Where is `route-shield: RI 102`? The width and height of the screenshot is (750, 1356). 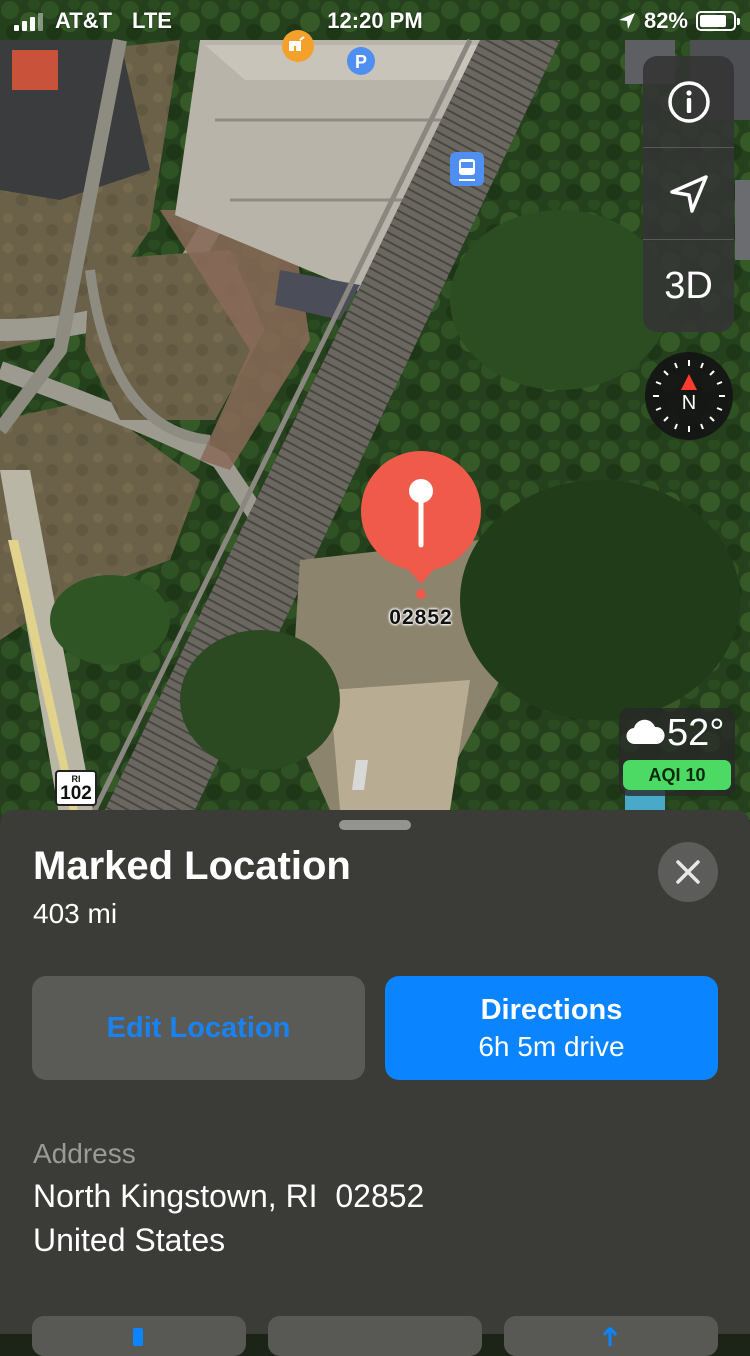
route-shield: RI 102 is located at coordinates (76, 788).